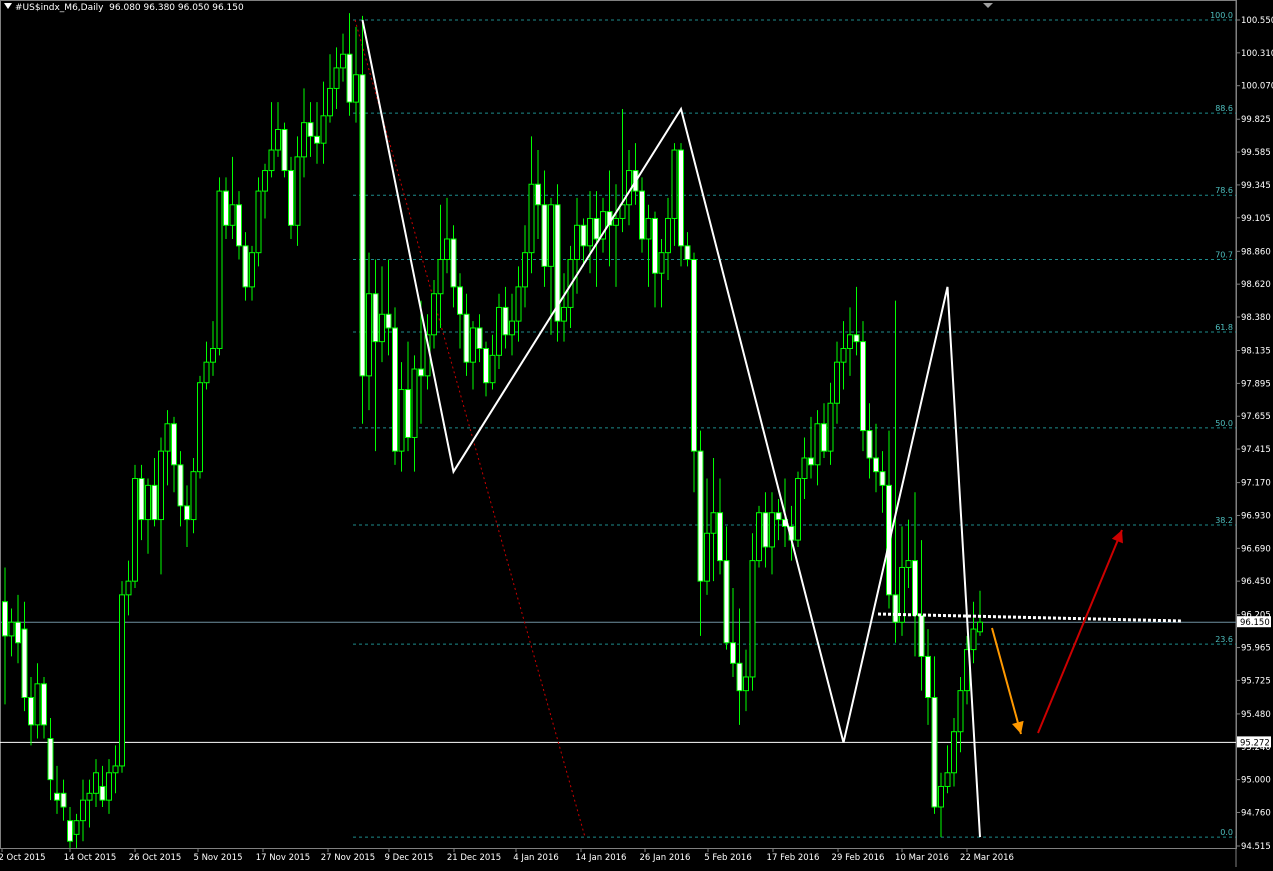 The image size is (1273, 871). Describe the element at coordinates (8, 6) in the screenshot. I see `dropdown-triangle-icon` at that location.